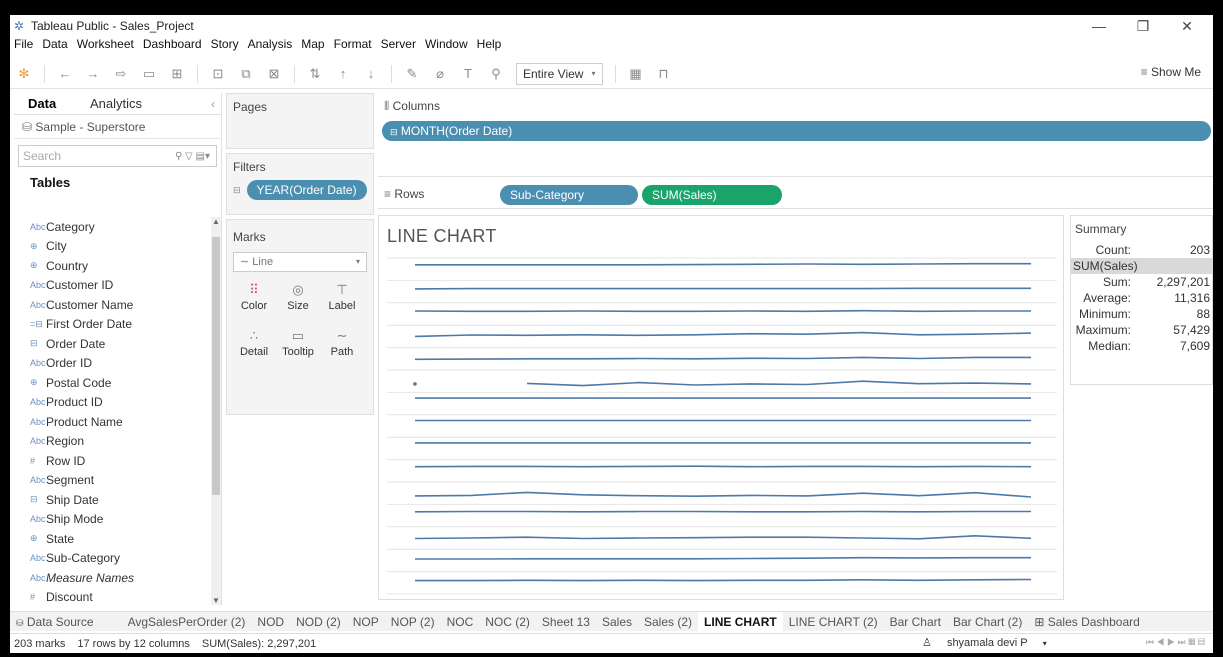 This screenshot has width=1223, height=657. Describe the element at coordinates (569, 195) in the screenshot. I see `rows-pill-subcategory: Sub-Category` at that location.